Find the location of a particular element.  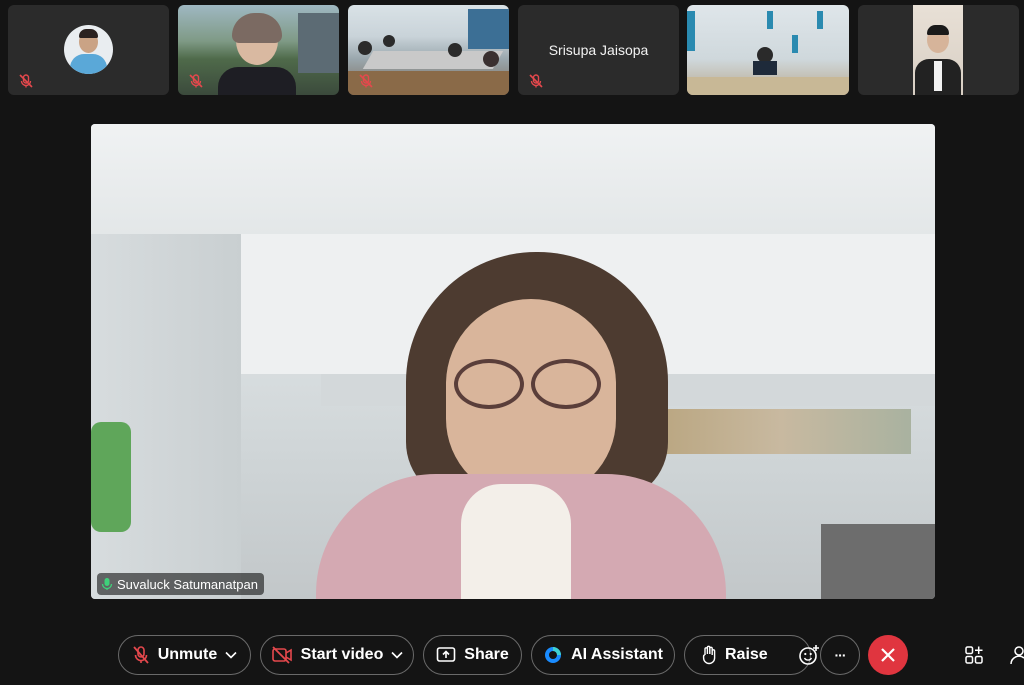

unmute-label: Unmute is located at coordinates (187, 654).